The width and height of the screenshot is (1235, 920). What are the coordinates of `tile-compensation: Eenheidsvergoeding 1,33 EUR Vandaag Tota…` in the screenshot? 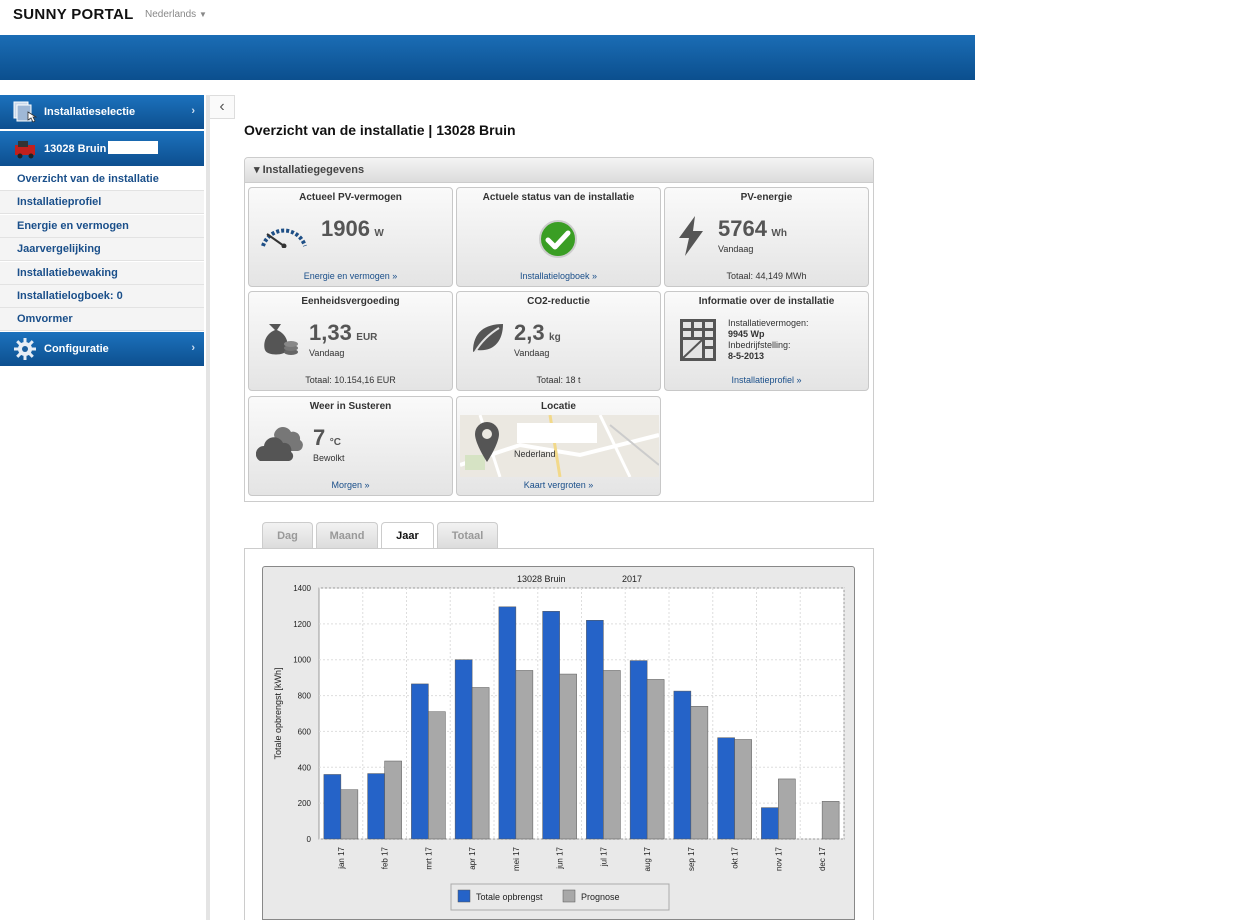 It's located at (350, 341).